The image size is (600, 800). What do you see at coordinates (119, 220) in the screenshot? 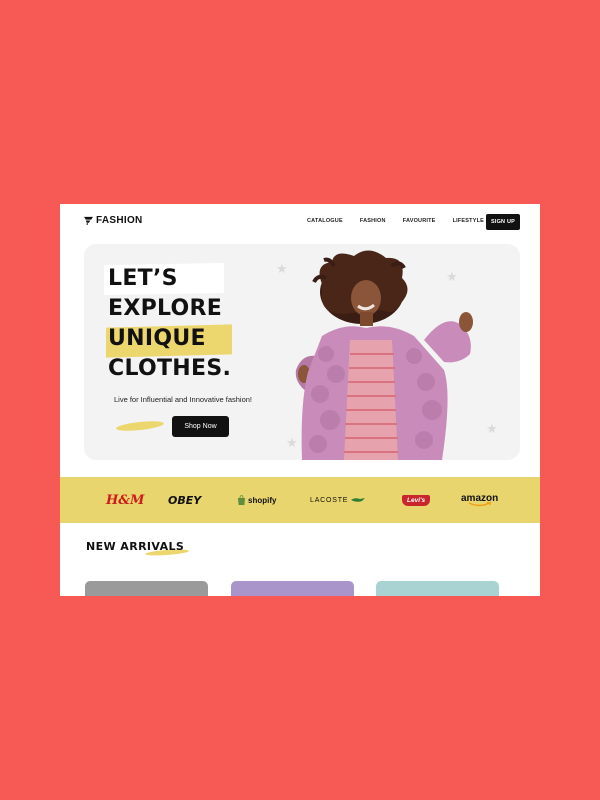
I see `brand-name: FASHION` at bounding box center [119, 220].